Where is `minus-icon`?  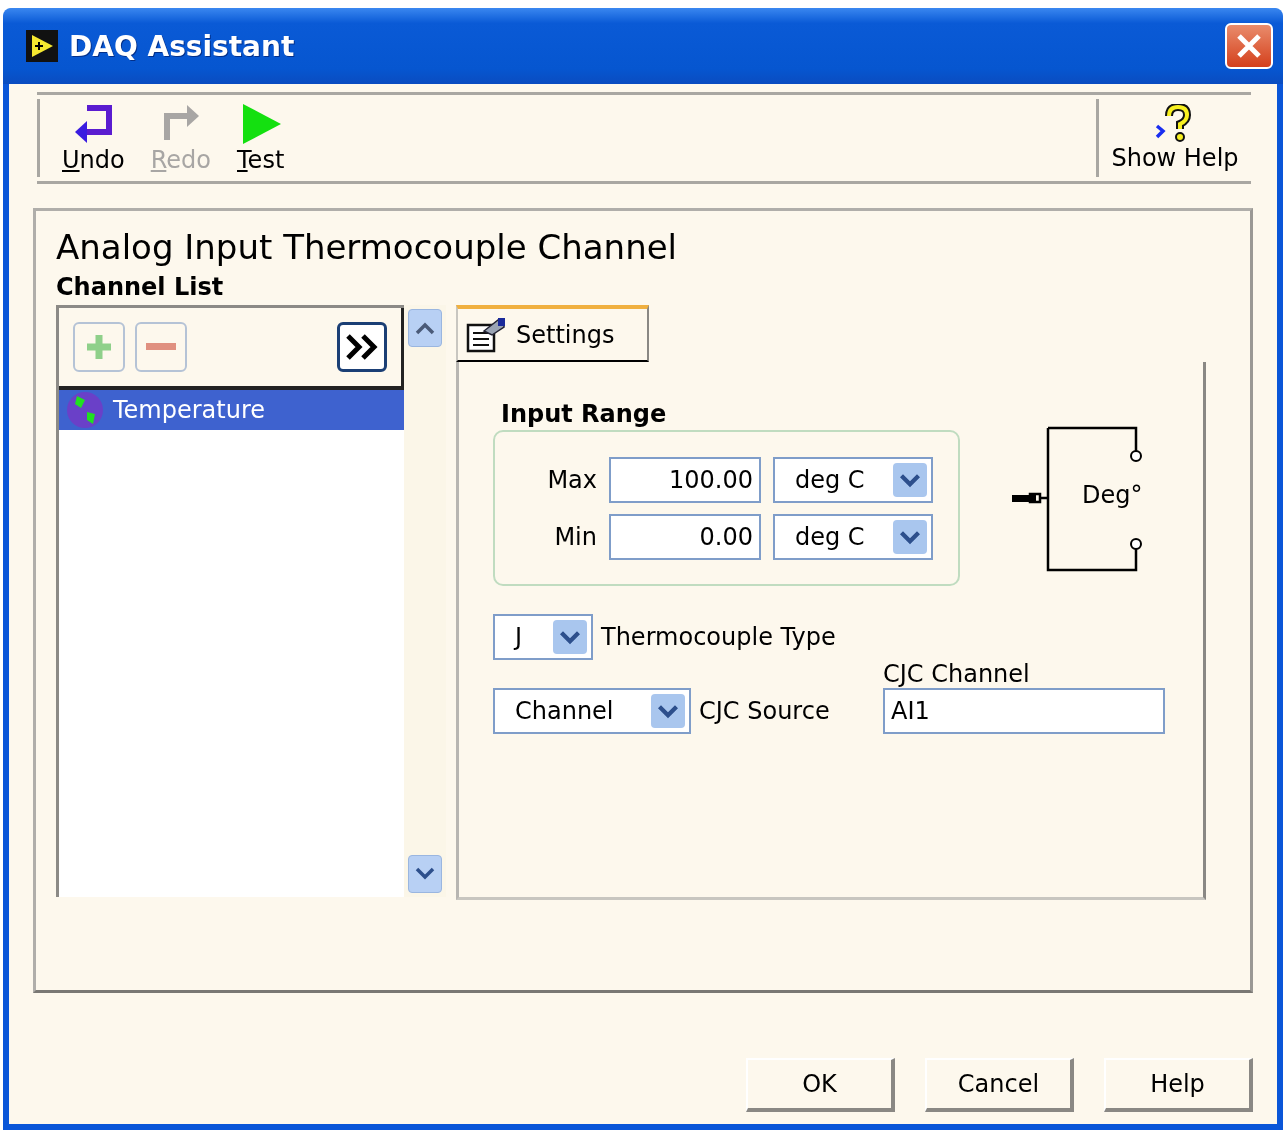 minus-icon is located at coordinates (161, 347).